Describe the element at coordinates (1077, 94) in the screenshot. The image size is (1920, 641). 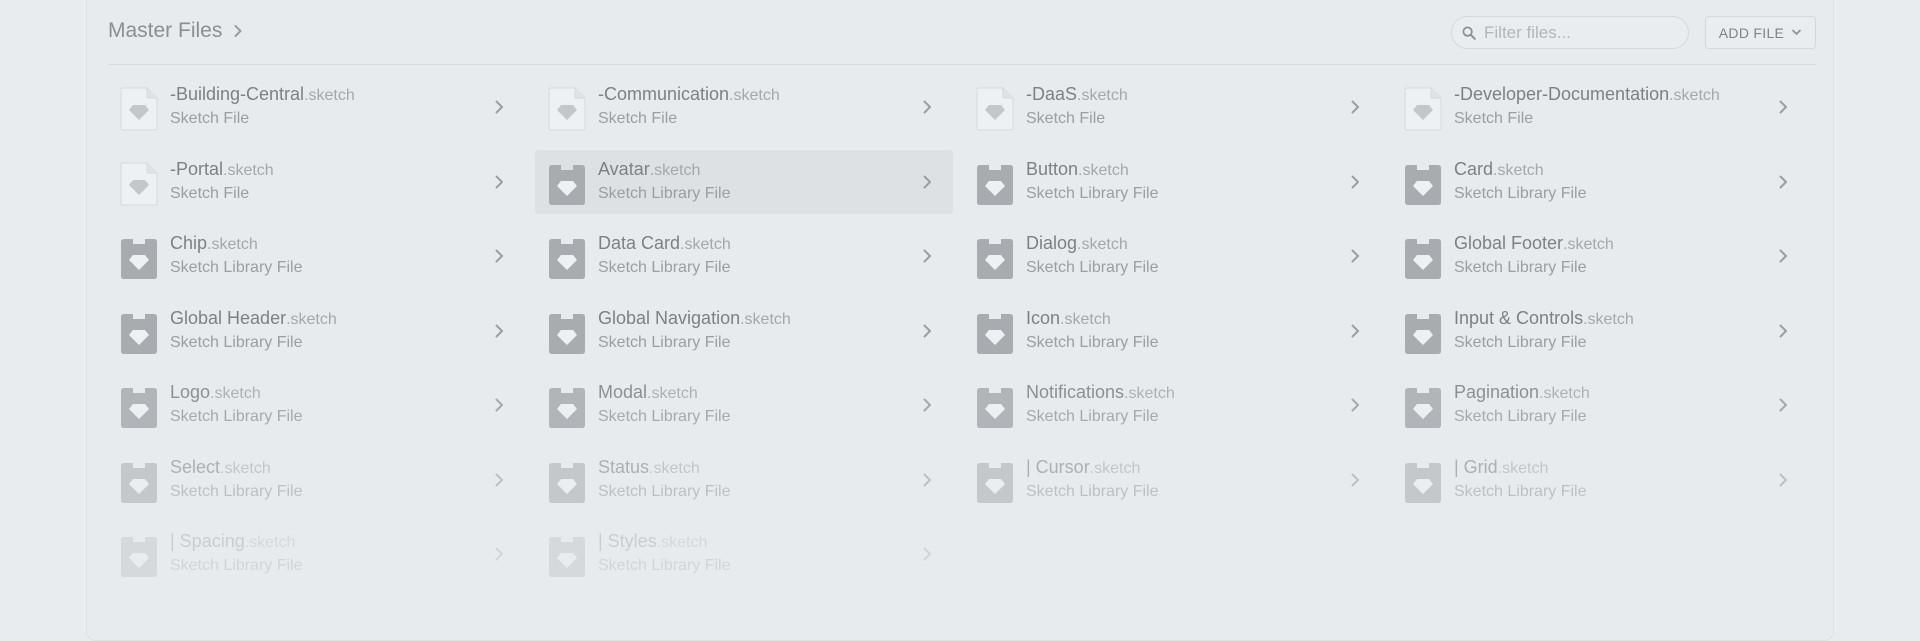
I see `file-title: -DaaS.sketch` at that location.